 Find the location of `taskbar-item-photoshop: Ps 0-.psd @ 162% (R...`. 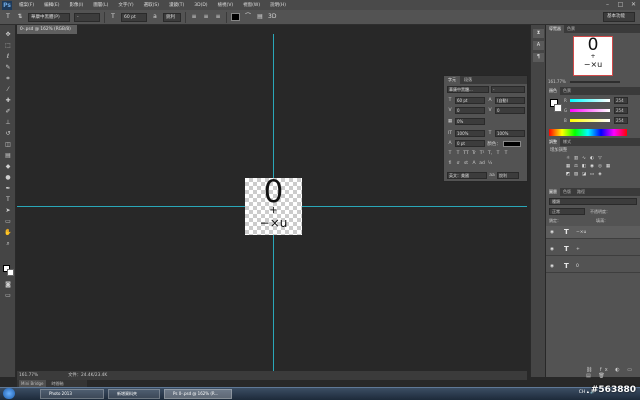

taskbar-item-photoshop: Ps 0-.psd @ 162% (R... is located at coordinates (198, 394).